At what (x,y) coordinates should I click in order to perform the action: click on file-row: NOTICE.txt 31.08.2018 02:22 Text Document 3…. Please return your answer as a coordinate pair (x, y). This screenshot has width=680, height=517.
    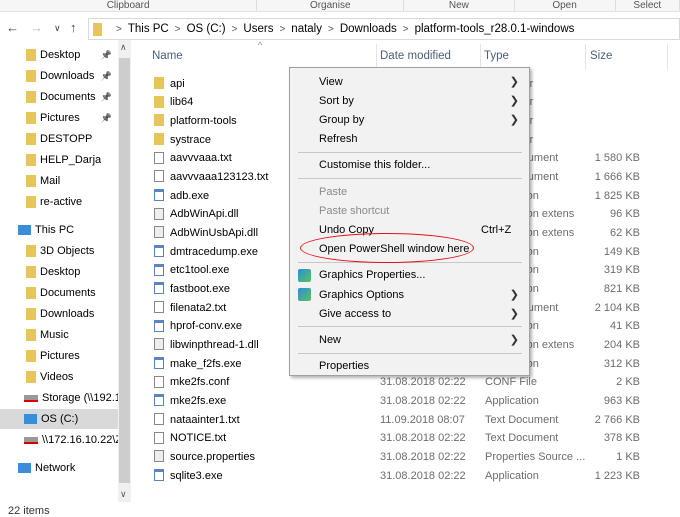
    Looking at the image, I should click on (410, 438).